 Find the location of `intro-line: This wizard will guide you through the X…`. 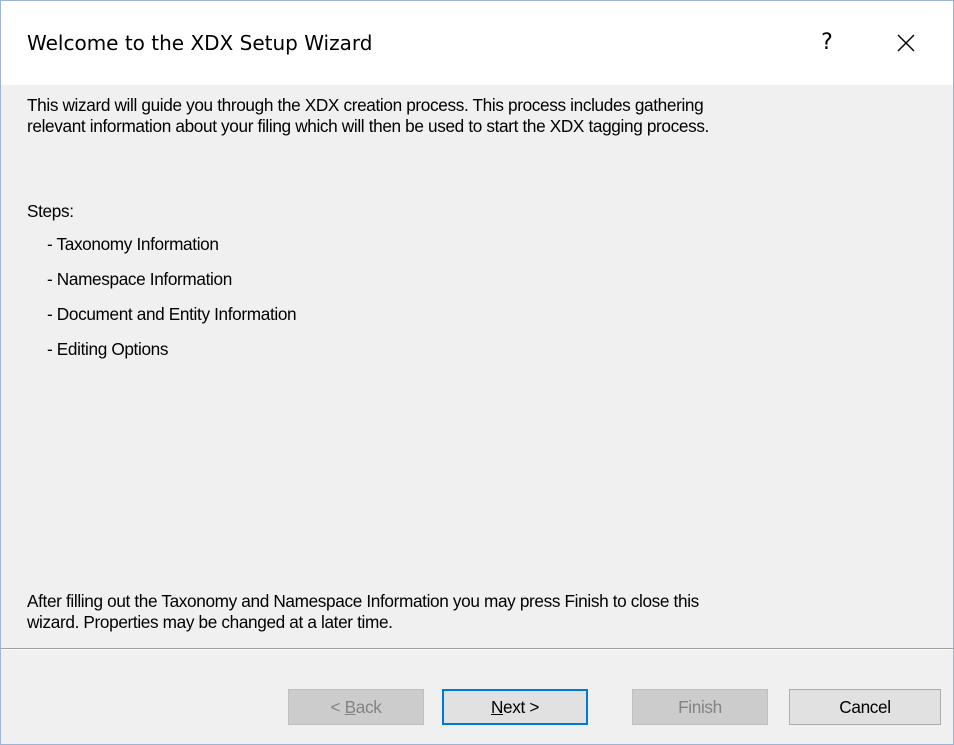

intro-line: This wizard will guide you through the X… is located at coordinates (365, 105).